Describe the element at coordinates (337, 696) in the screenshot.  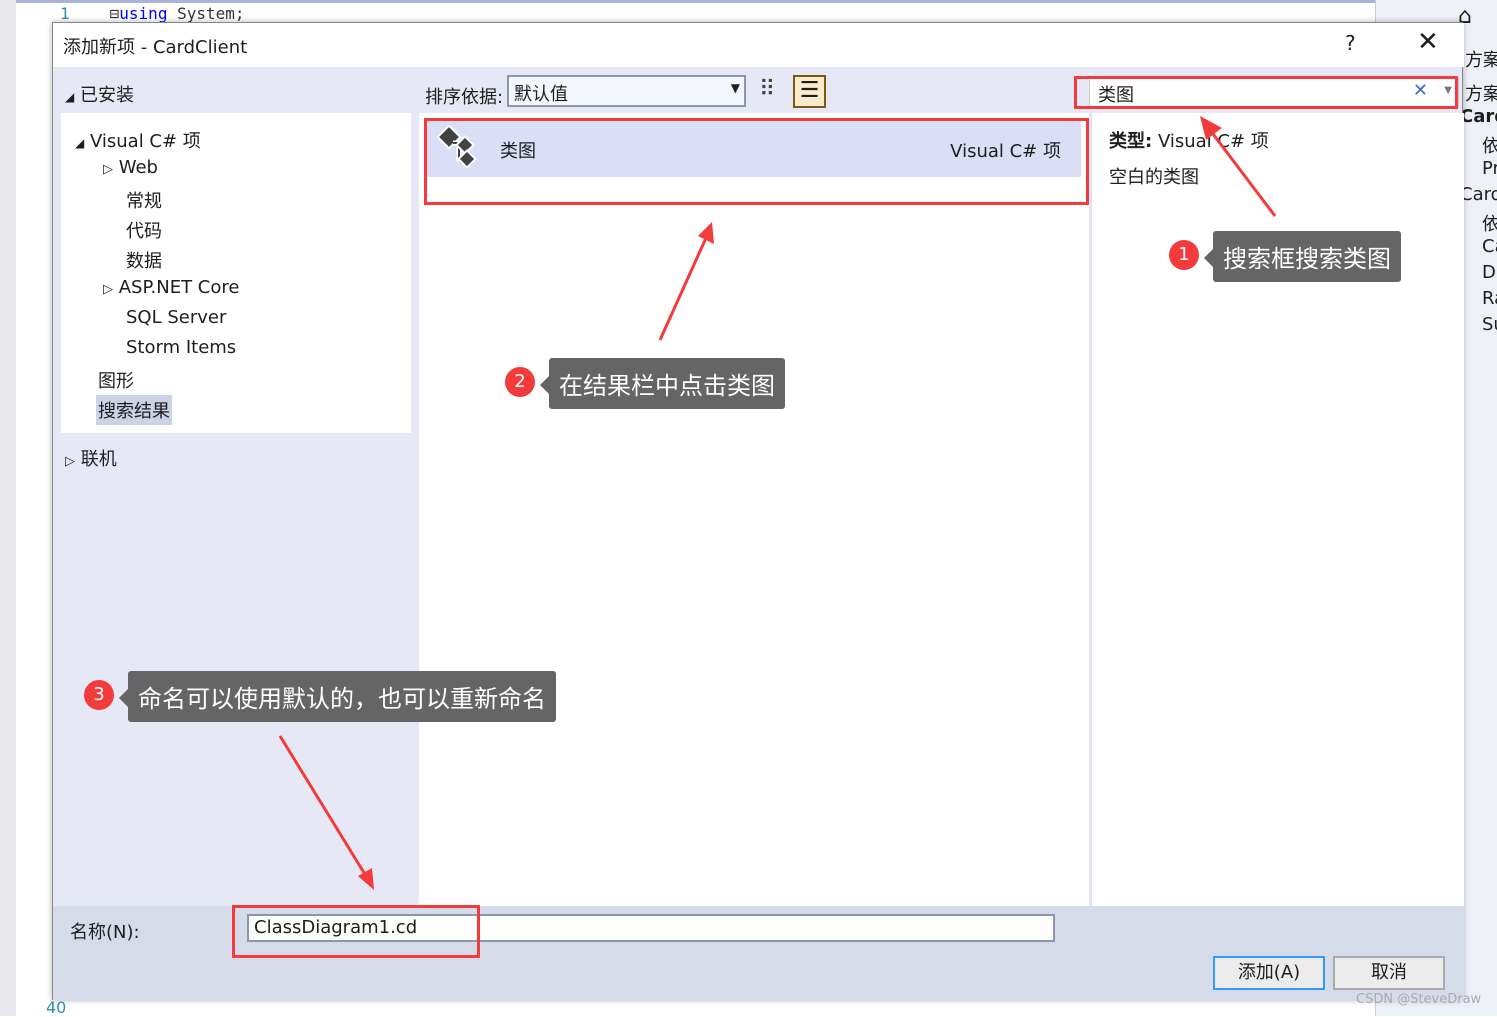
I see `callout: 命名可以使用默认的，也可以重新命名` at that location.